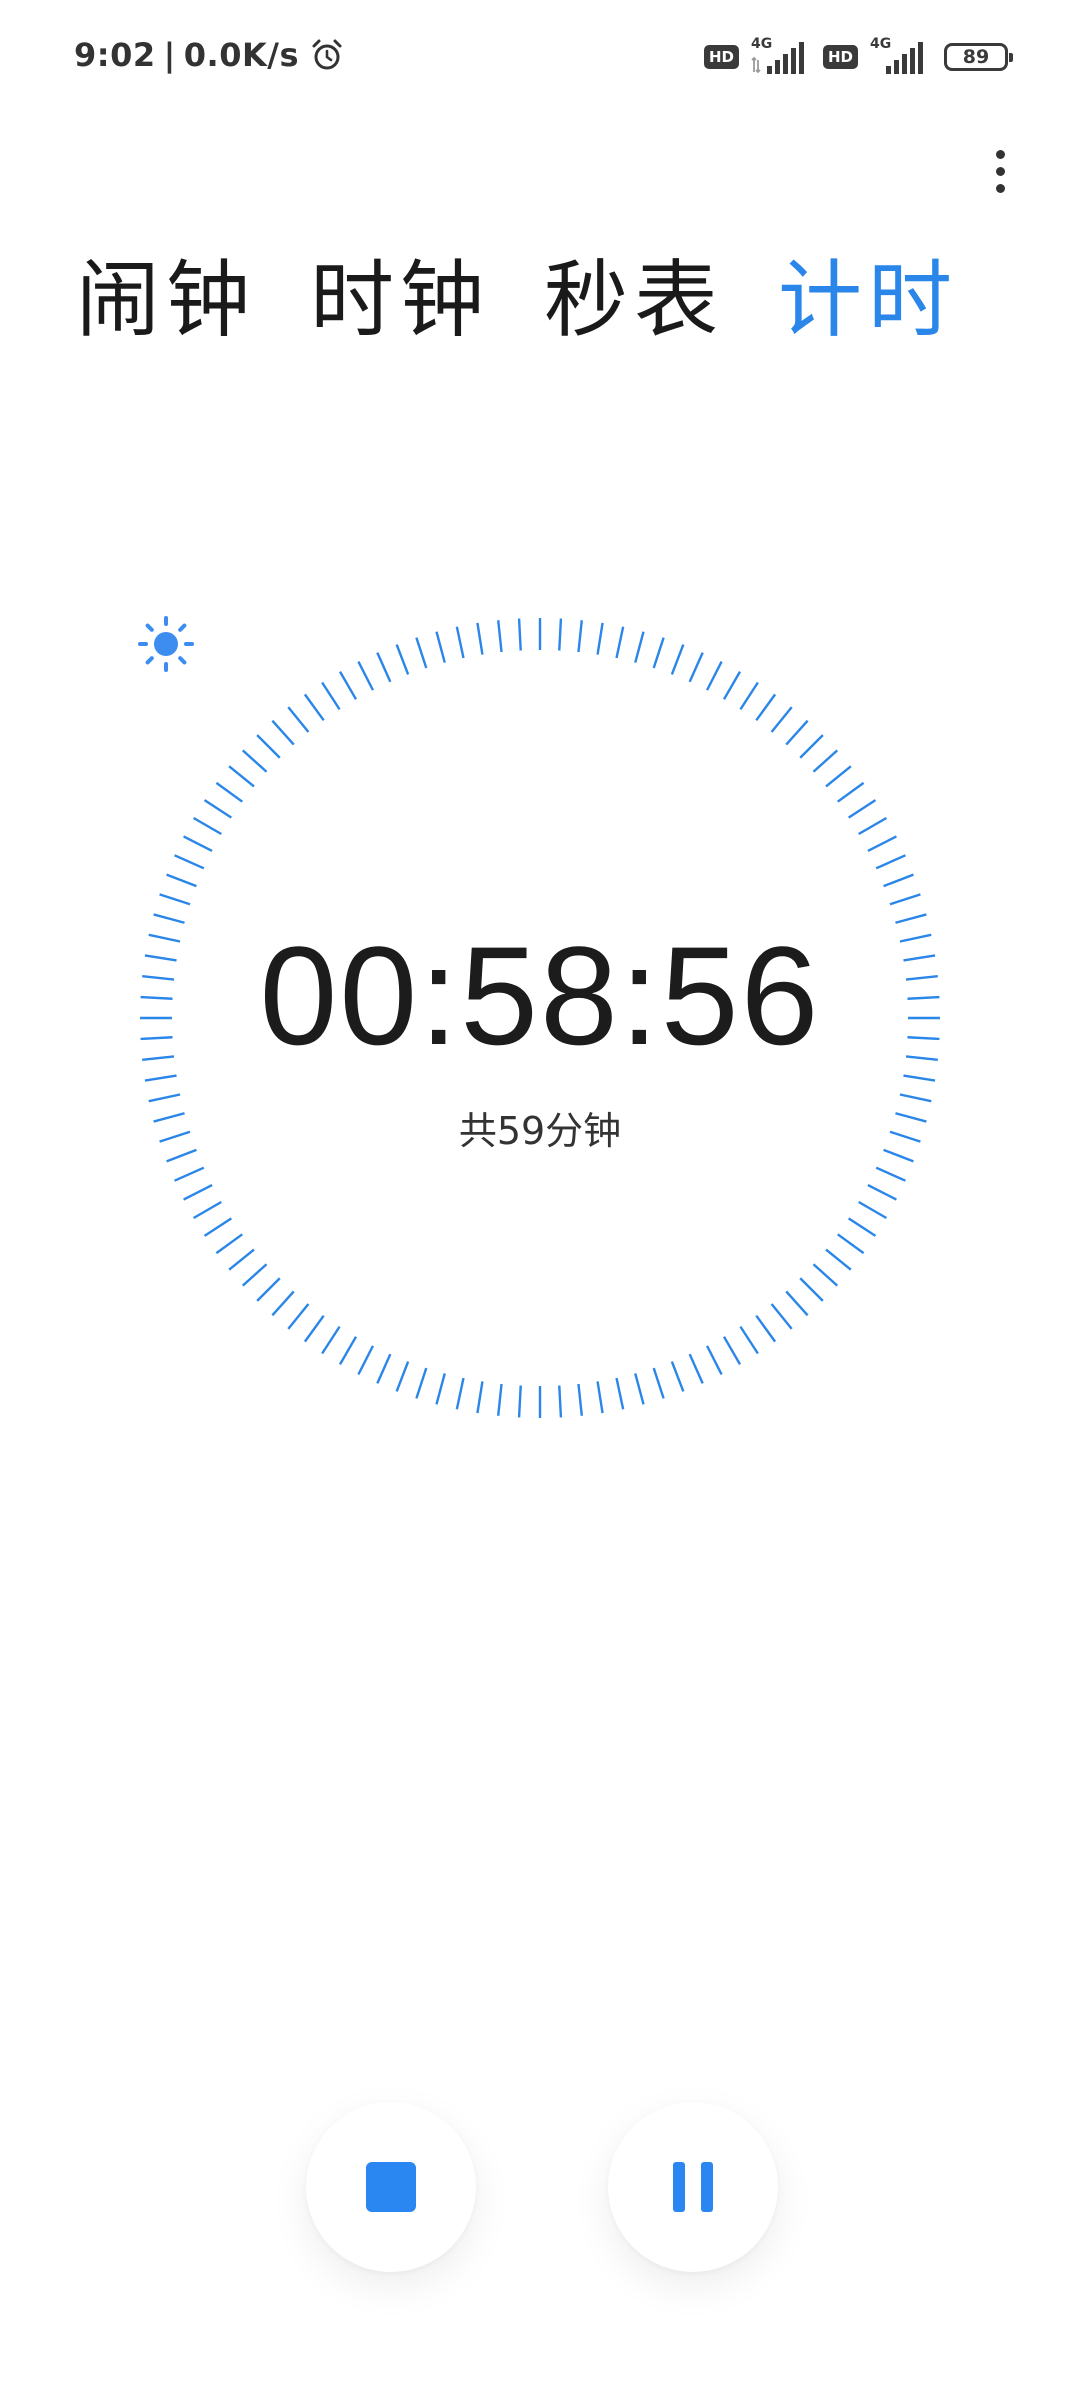 The image size is (1080, 2400). I want to click on tab-clock: 时钟, so click(400, 300).